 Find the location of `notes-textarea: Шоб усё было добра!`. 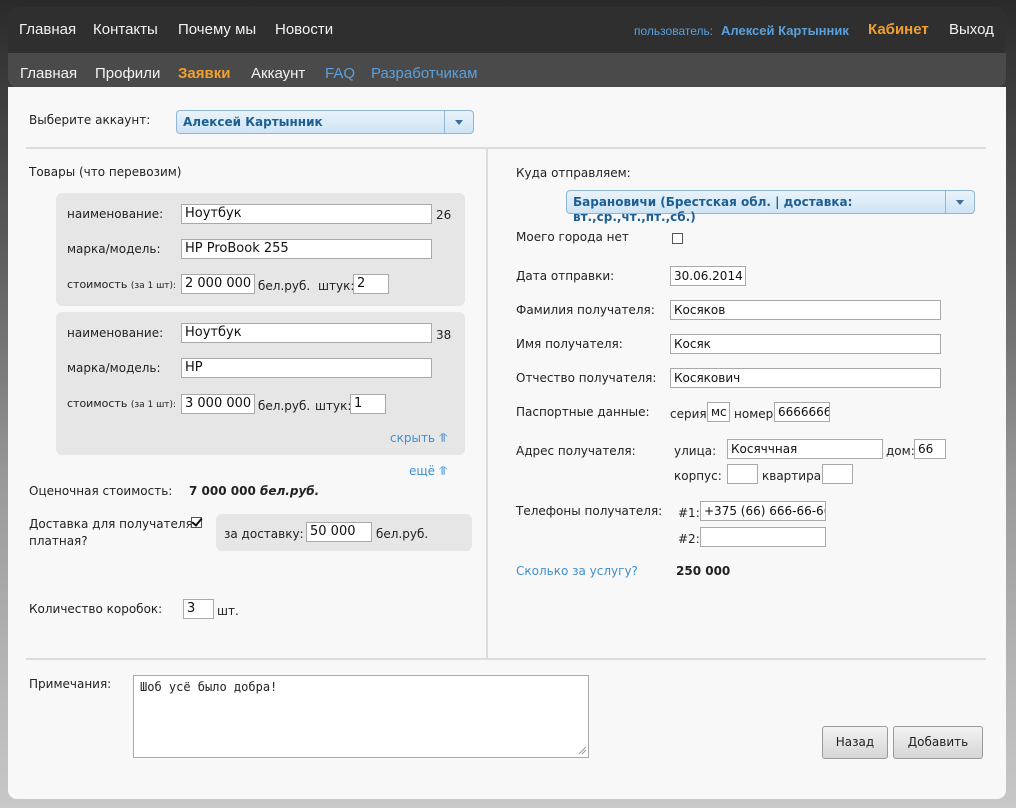

notes-textarea: Шоб усё было добра! is located at coordinates (361, 716).